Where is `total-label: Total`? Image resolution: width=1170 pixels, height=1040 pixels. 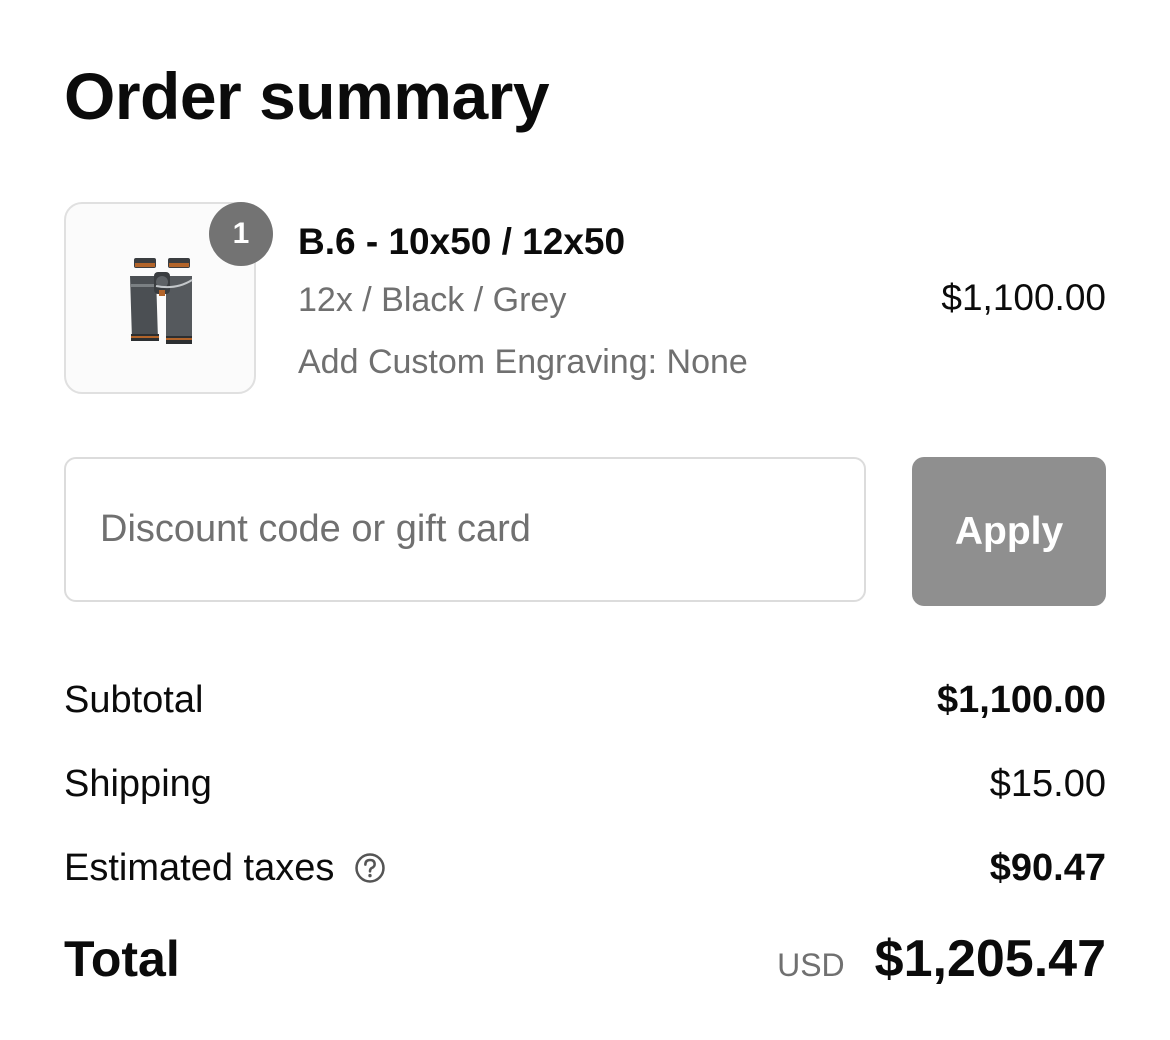 total-label: Total is located at coordinates (122, 959).